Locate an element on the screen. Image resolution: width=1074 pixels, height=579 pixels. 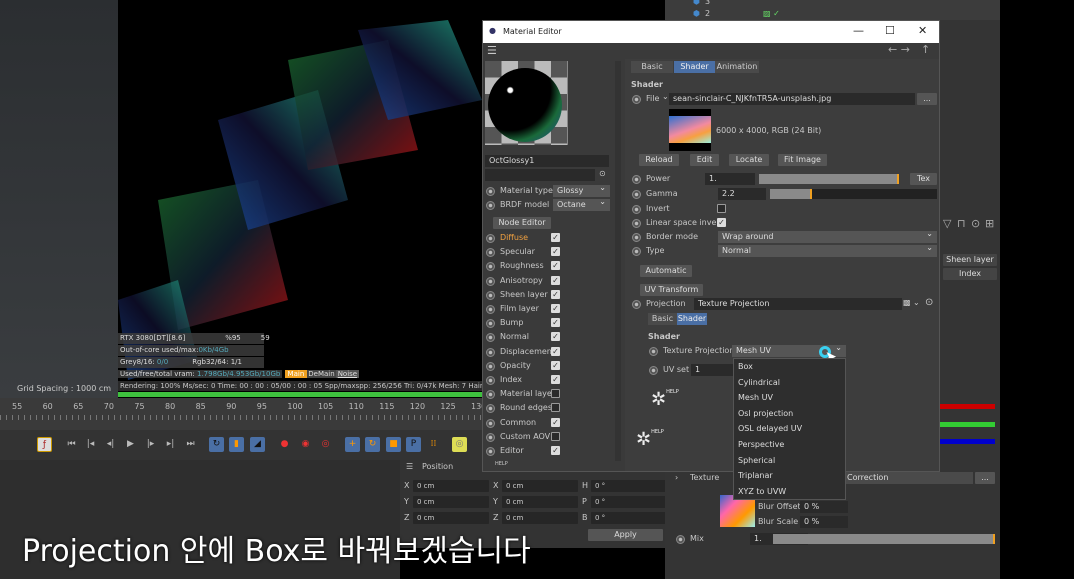
channel-label: Normal is located at coordinates (514, 336).